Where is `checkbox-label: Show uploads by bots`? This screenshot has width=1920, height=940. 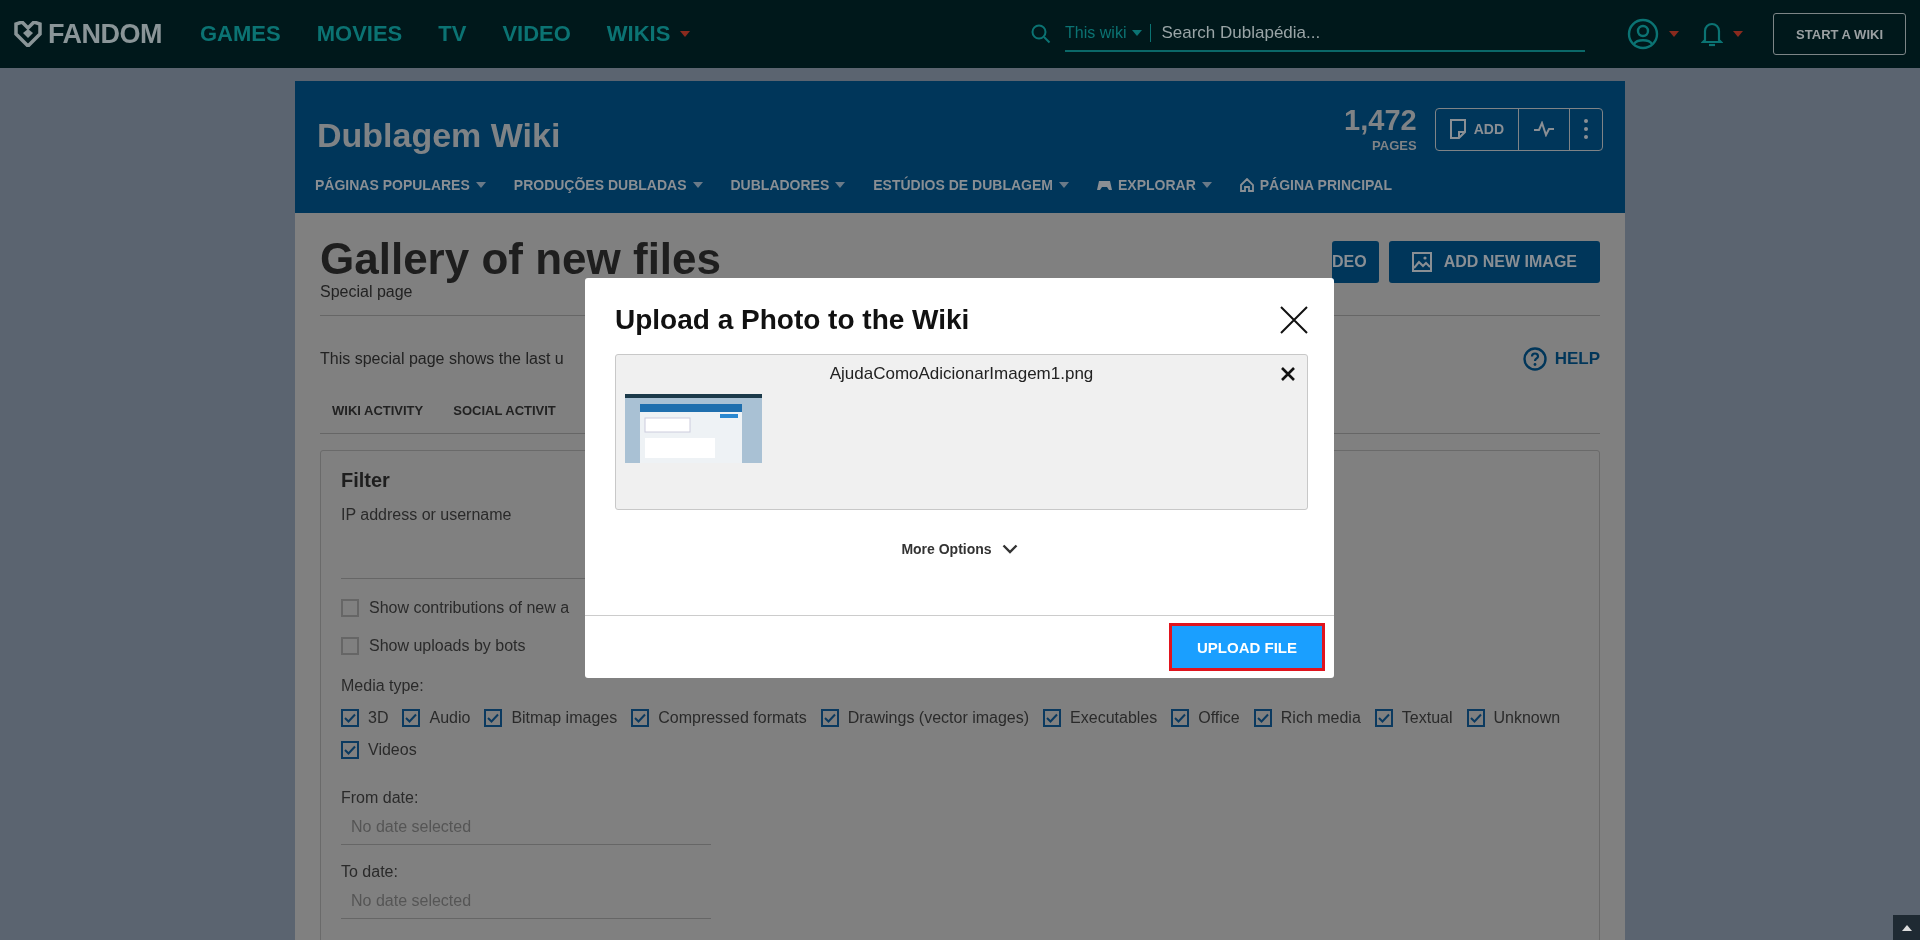 checkbox-label: Show uploads by bots is located at coordinates (447, 646).